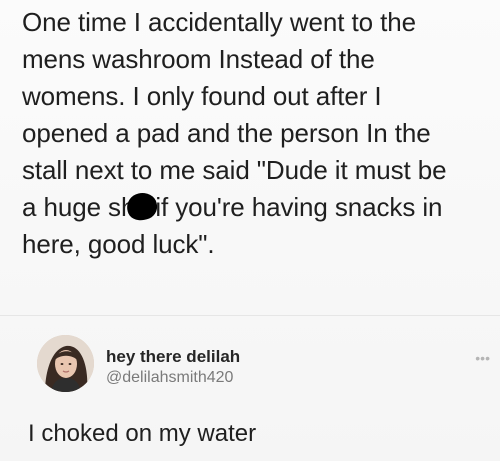 The height and width of the screenshot is (461, 500). What do you see at coordinates (118, 244) in the screenshot?
I see `post-line-7: here, good luck".` at bounding box center [118, 244].